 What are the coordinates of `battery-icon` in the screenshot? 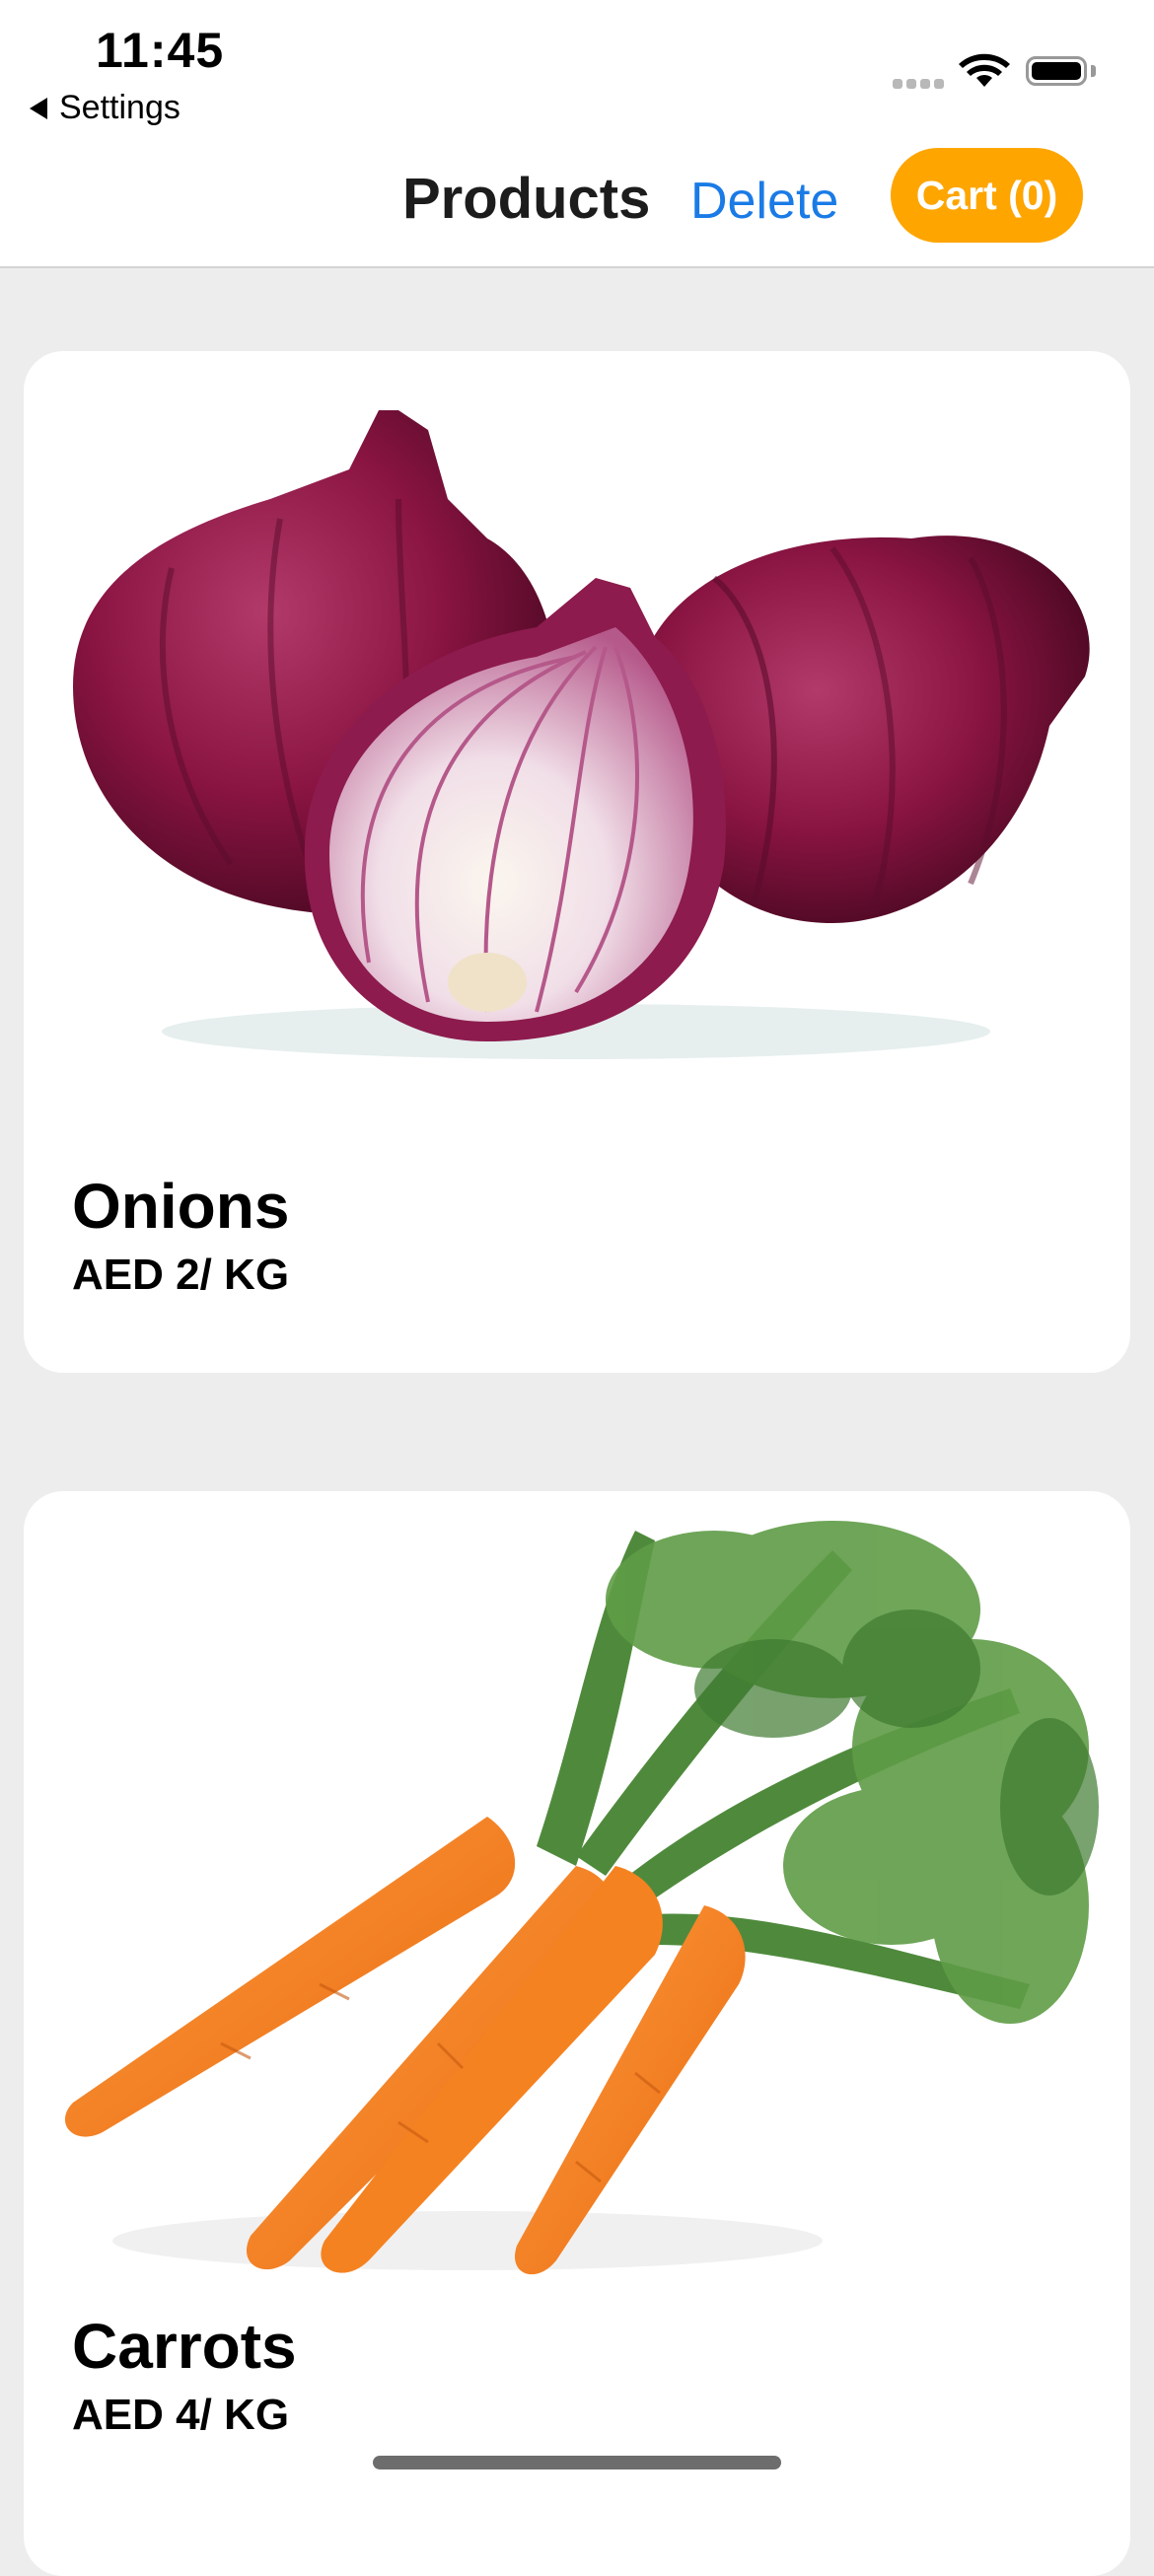 It's located at (1057, 71).